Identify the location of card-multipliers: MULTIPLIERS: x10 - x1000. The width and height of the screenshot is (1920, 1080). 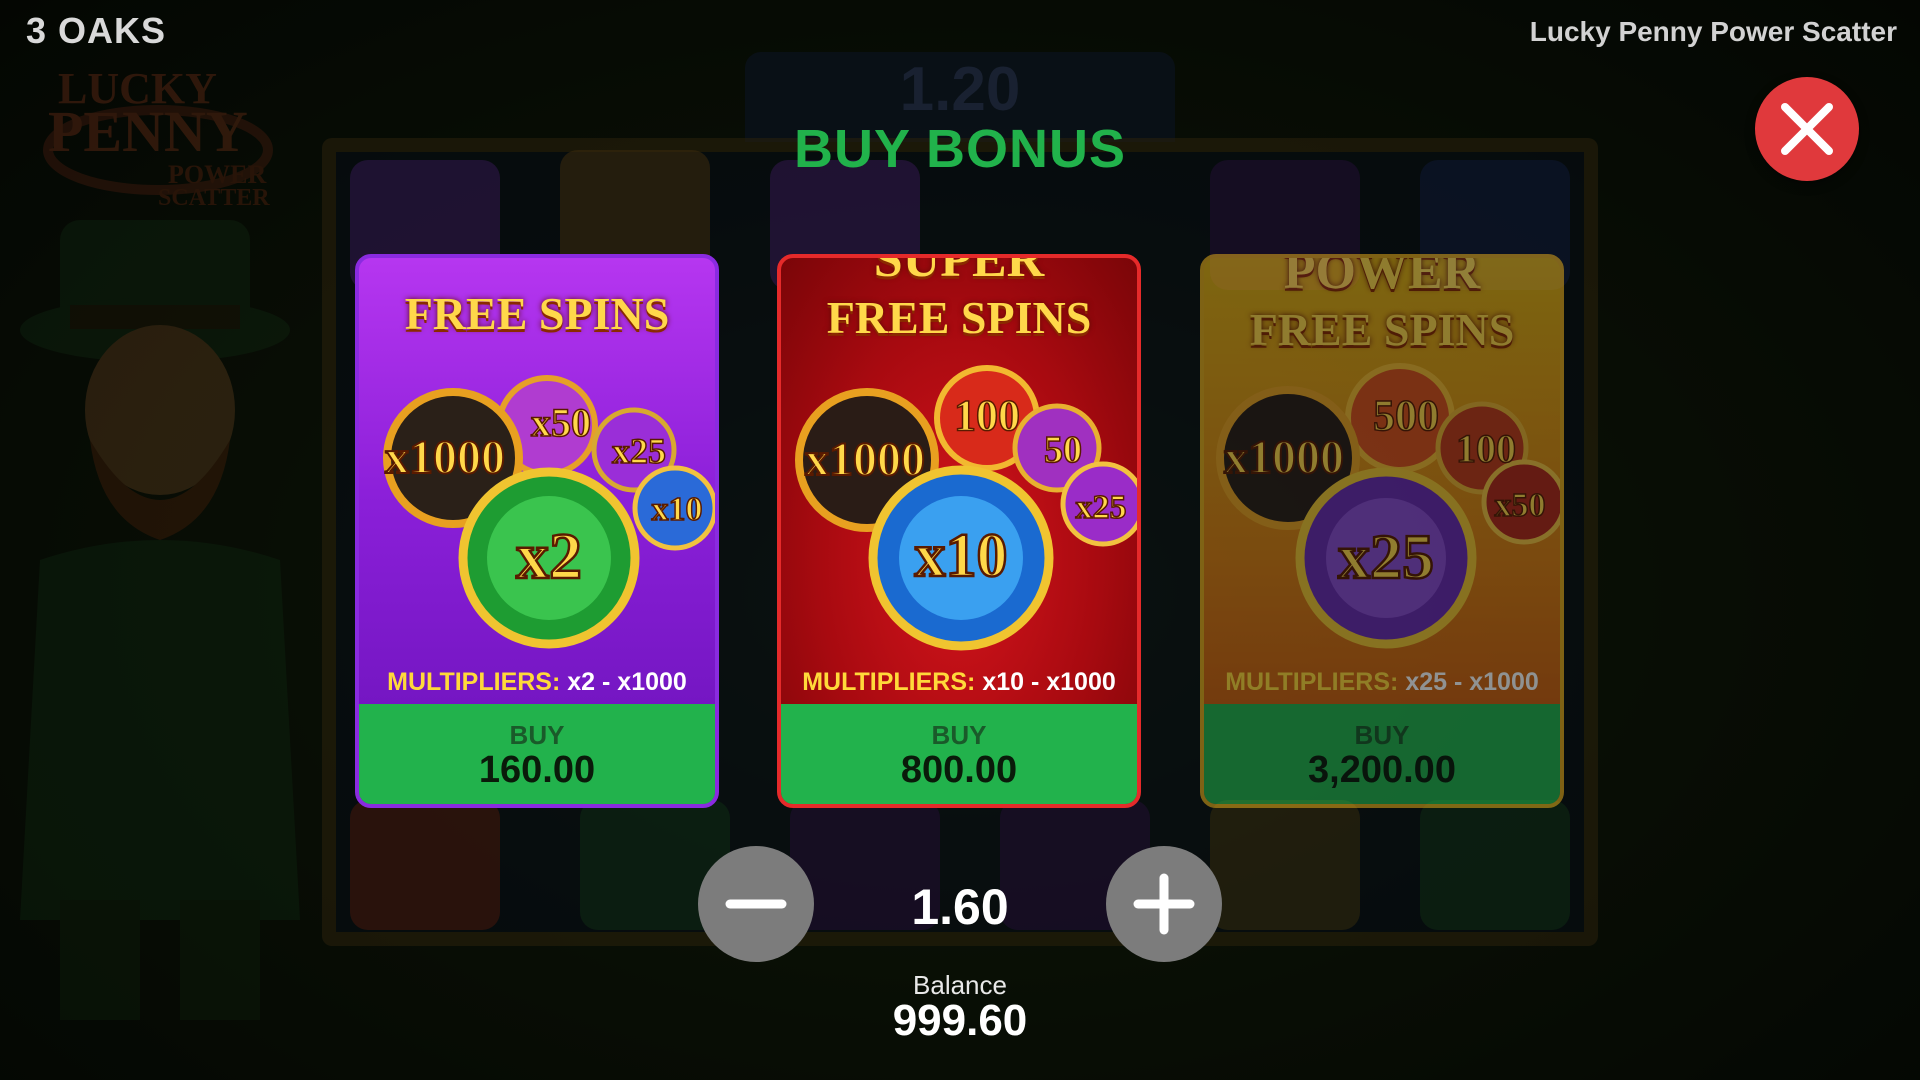
(959, 682).